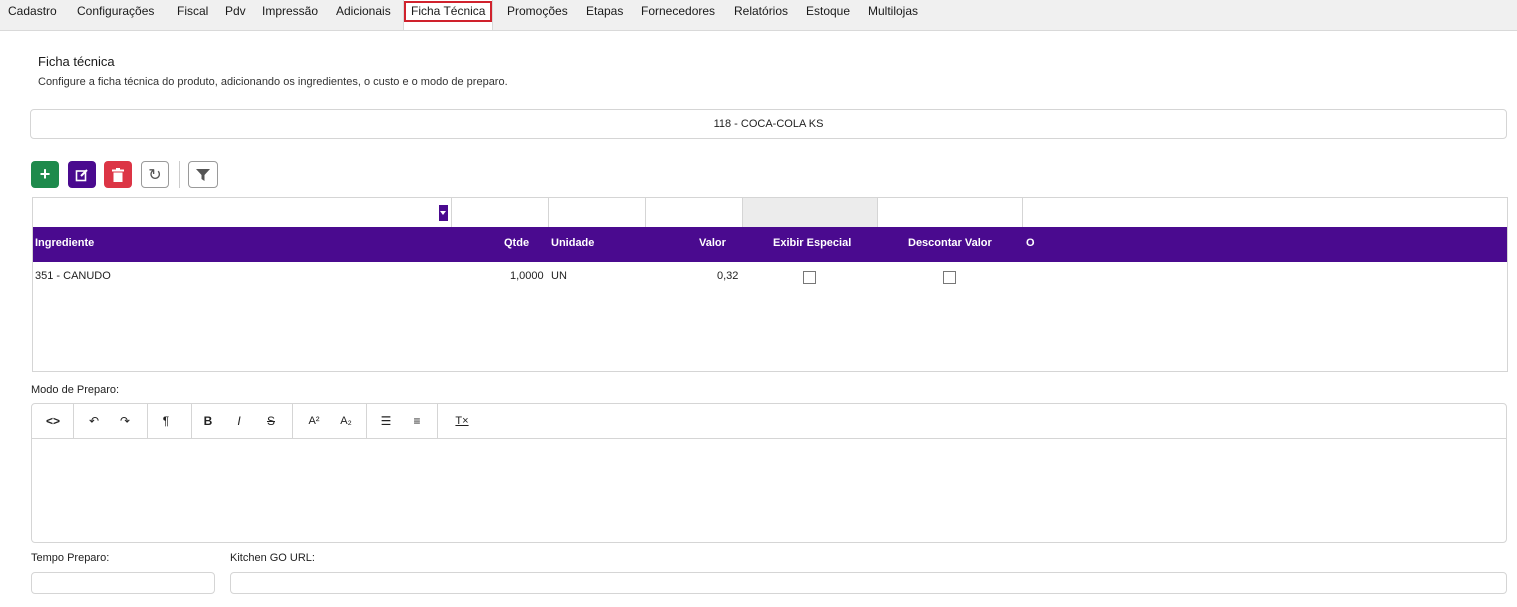 This screenshot has width=1517, height=607. What do you see at coordinates (346, 421) in the screenshot?
I see `subscript-icon: A₂` at bounding box center [346, 421].